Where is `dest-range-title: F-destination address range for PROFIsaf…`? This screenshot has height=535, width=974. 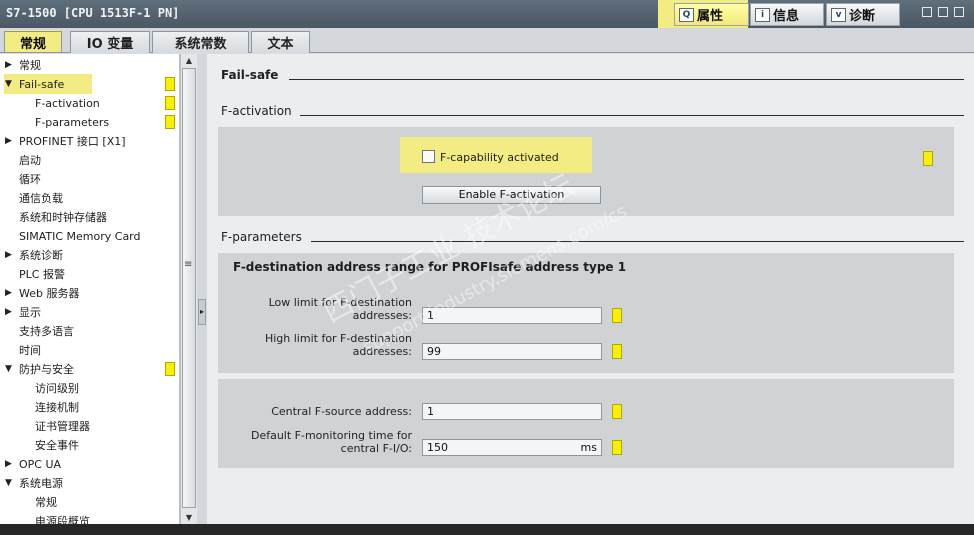
dest-range-title: F-destination address range for PROFIsaf… is located at coordinates (430, 267).